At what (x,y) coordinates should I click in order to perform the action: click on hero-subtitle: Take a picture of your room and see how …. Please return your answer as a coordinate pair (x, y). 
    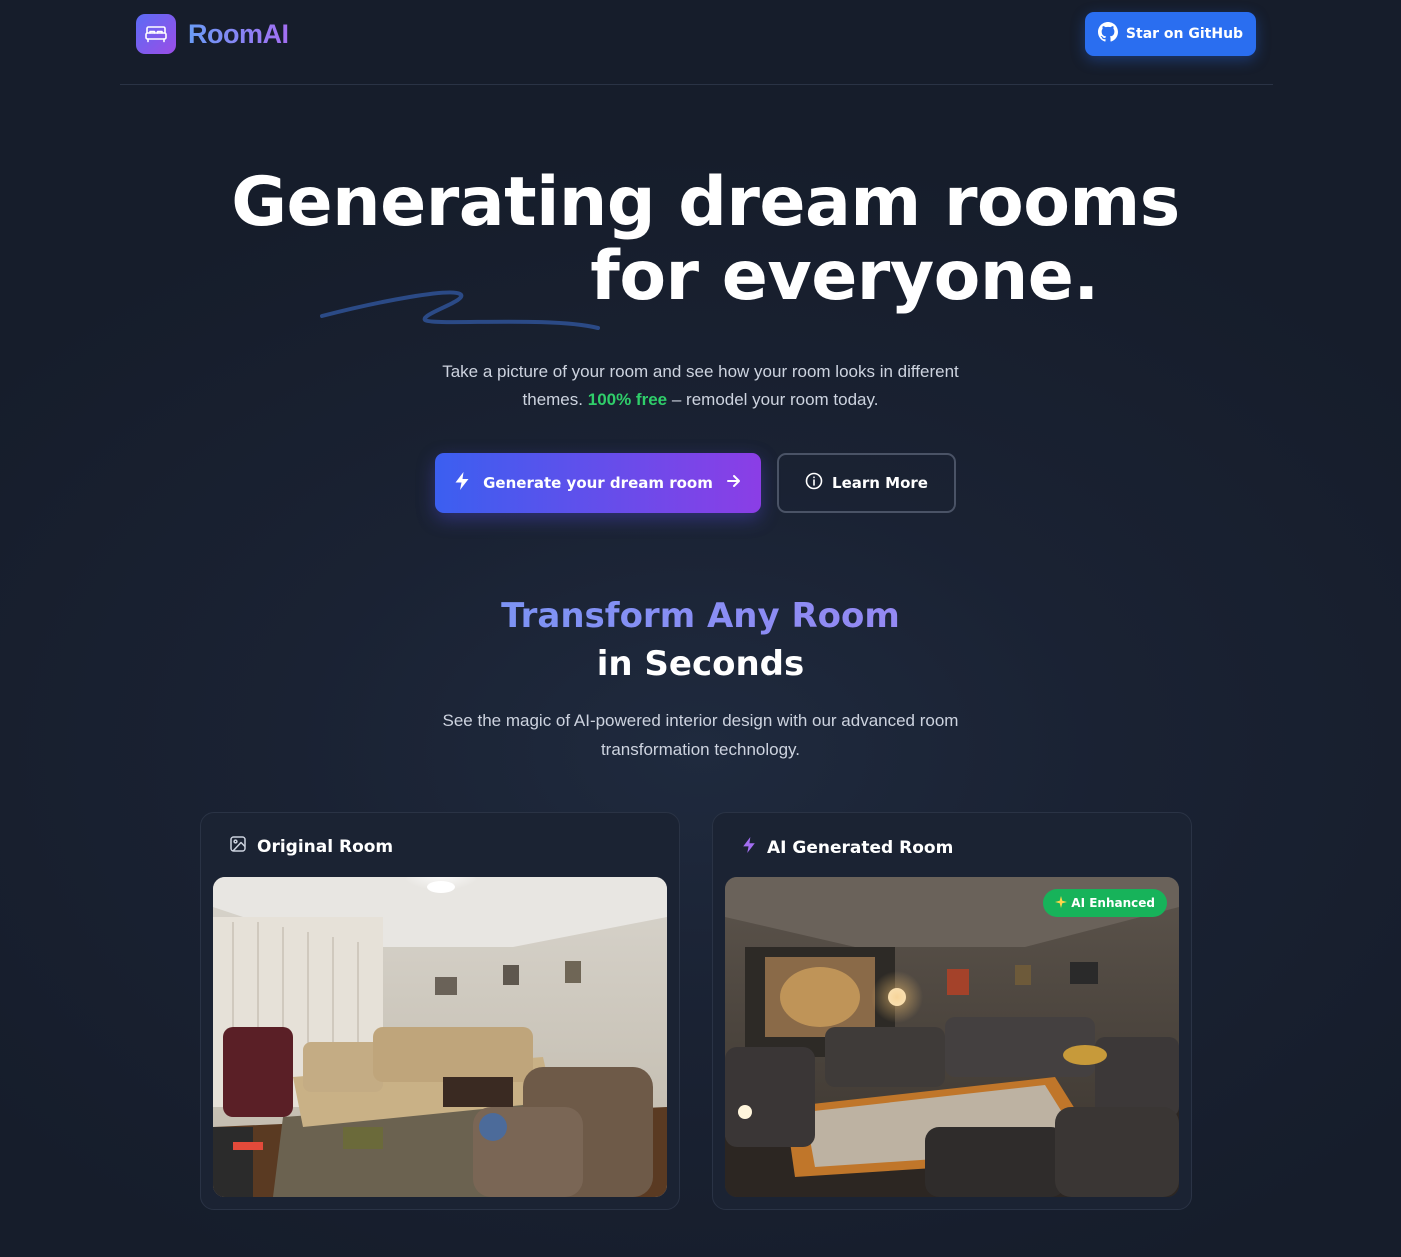
    Looking at the image, I should click on (700, 386).